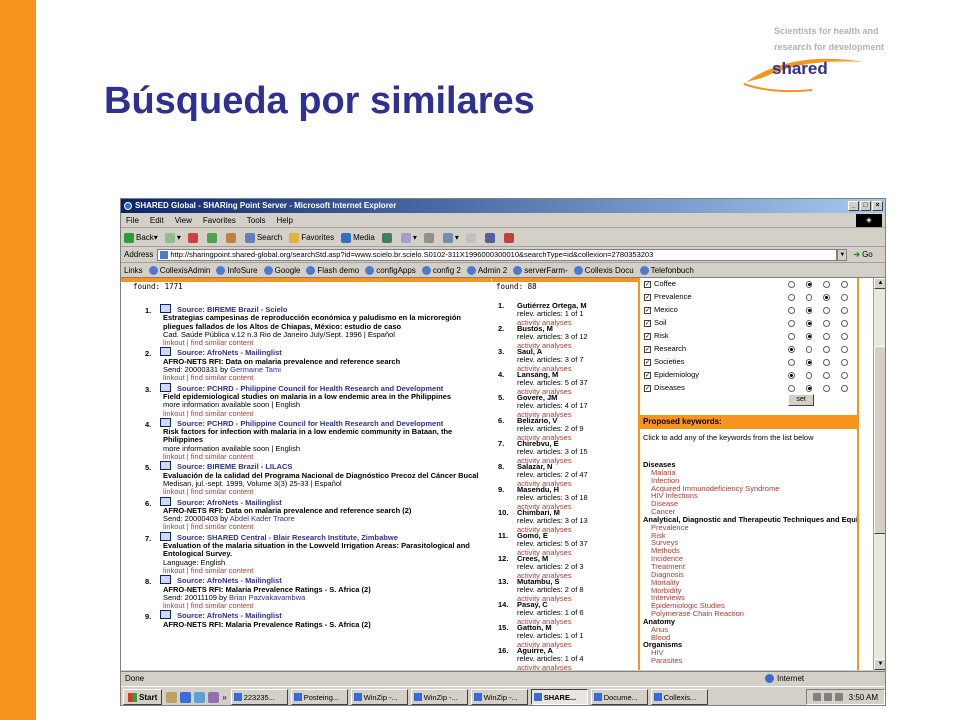  I want to click on links-item: Admin 2, so click(486, 270).